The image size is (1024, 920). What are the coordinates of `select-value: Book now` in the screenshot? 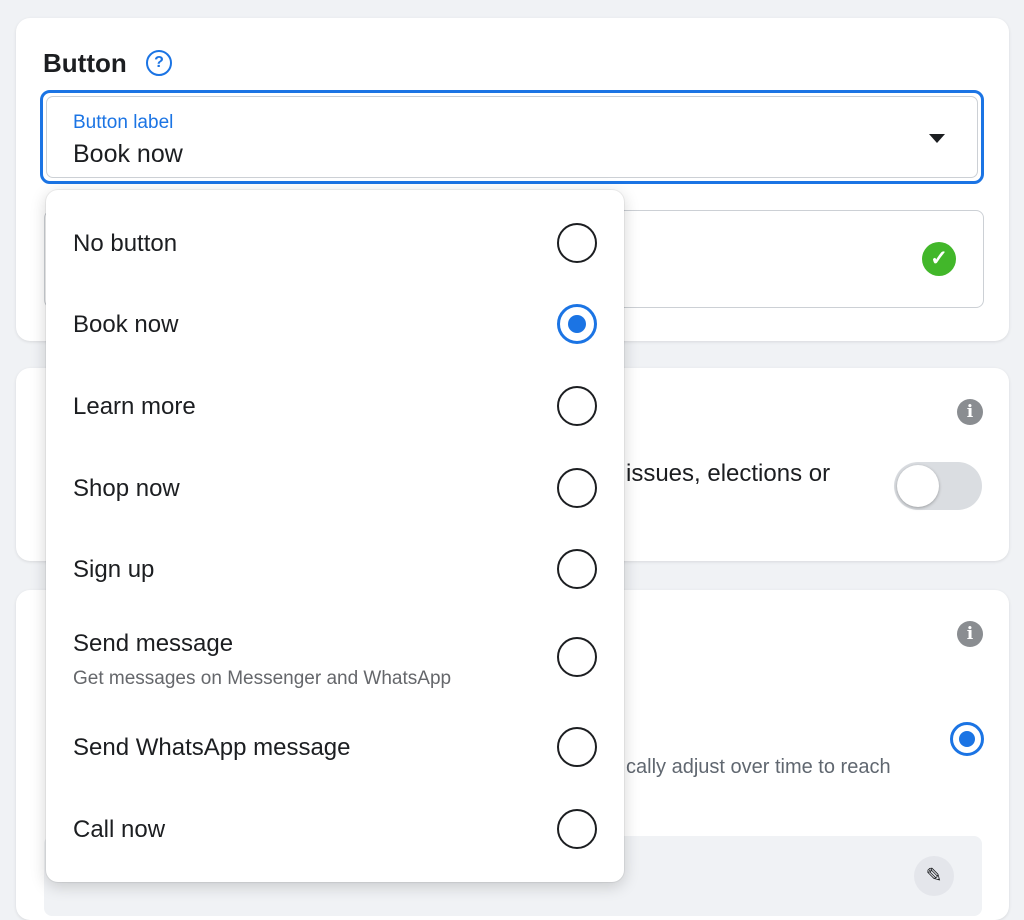 It's located at (128, 154).